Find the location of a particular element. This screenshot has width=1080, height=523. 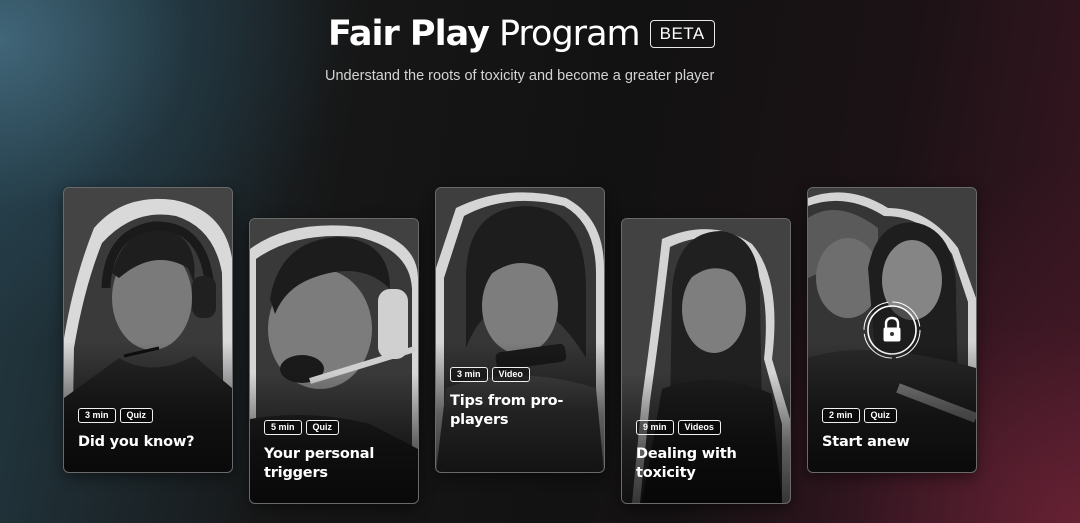

duration-tag: 2 min is located at coordinates (841, 415).